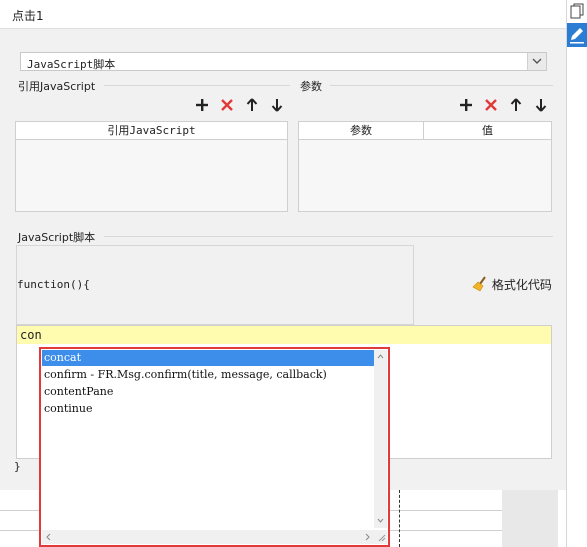 This screenshot has width=587, height=547. I want to click on autocomplete-item: continue, so click(208, 409).